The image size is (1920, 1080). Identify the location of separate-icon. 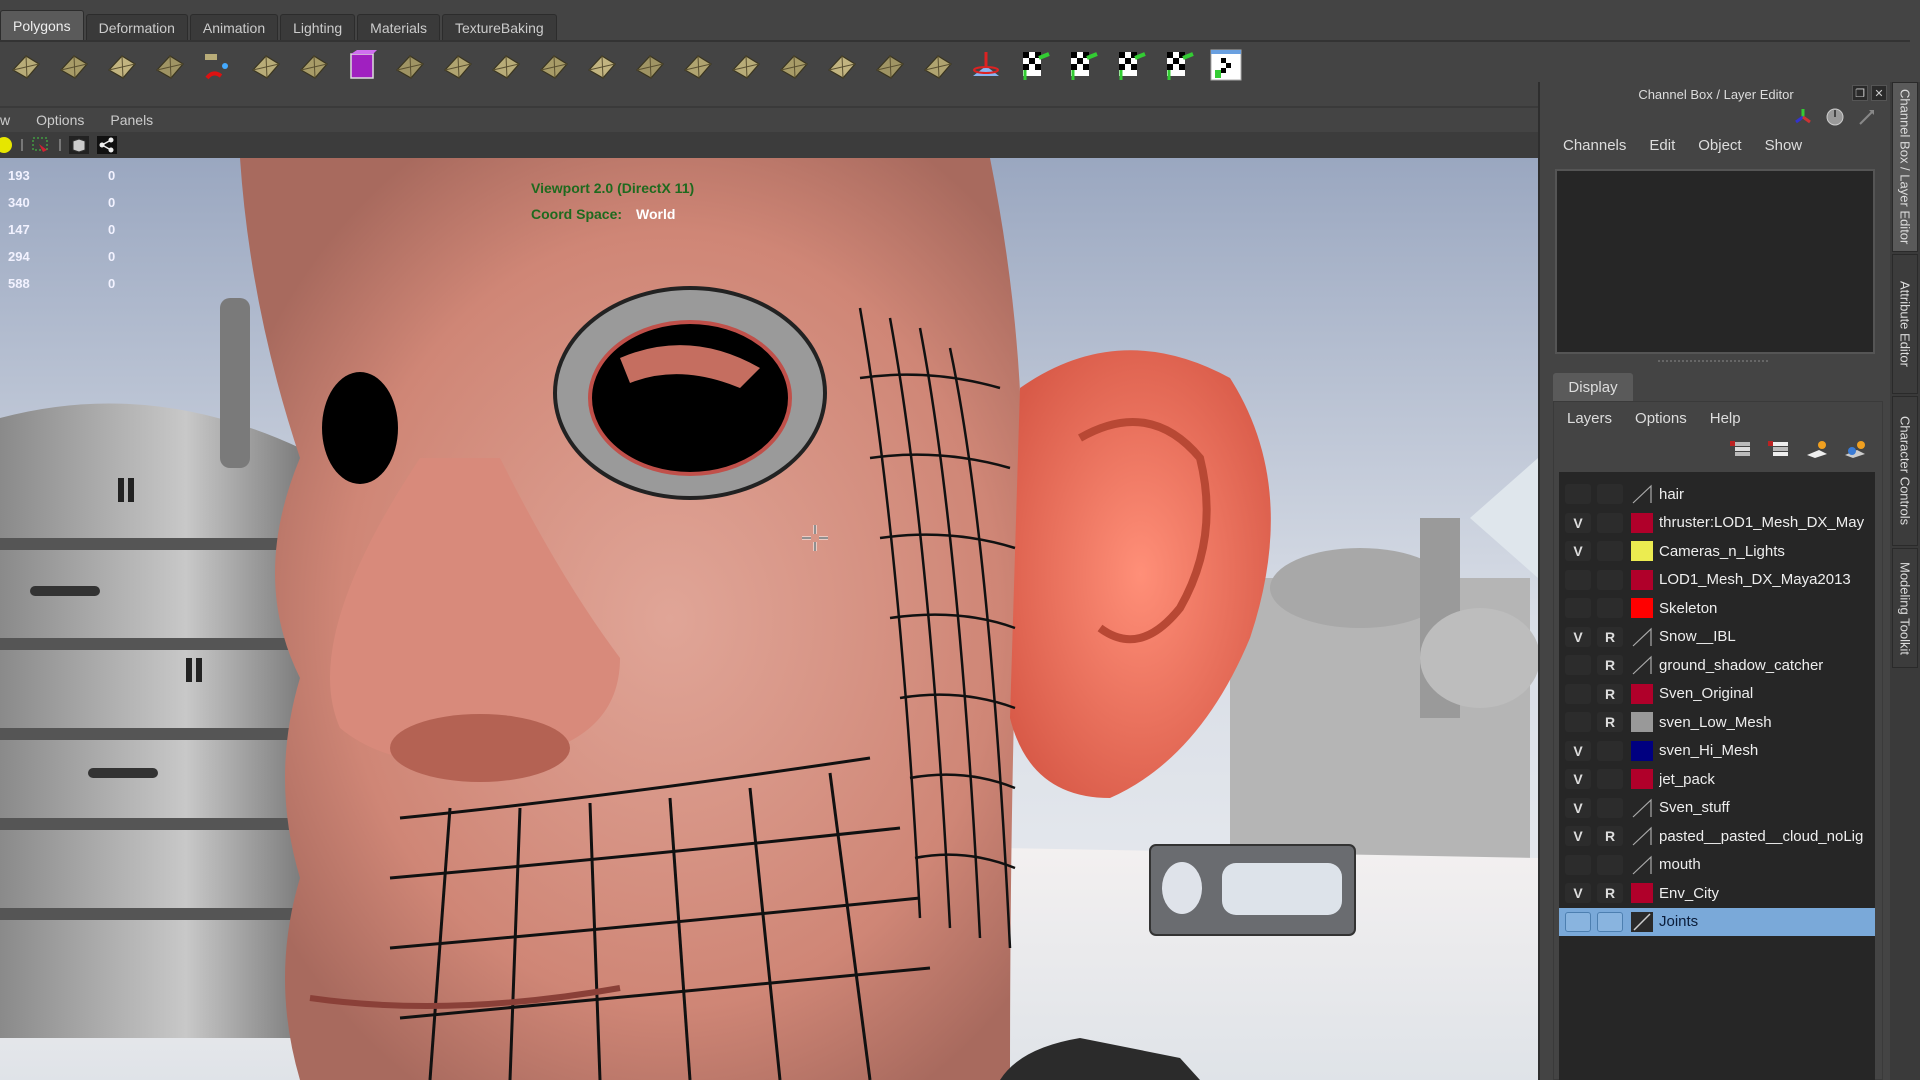
(218, 65).